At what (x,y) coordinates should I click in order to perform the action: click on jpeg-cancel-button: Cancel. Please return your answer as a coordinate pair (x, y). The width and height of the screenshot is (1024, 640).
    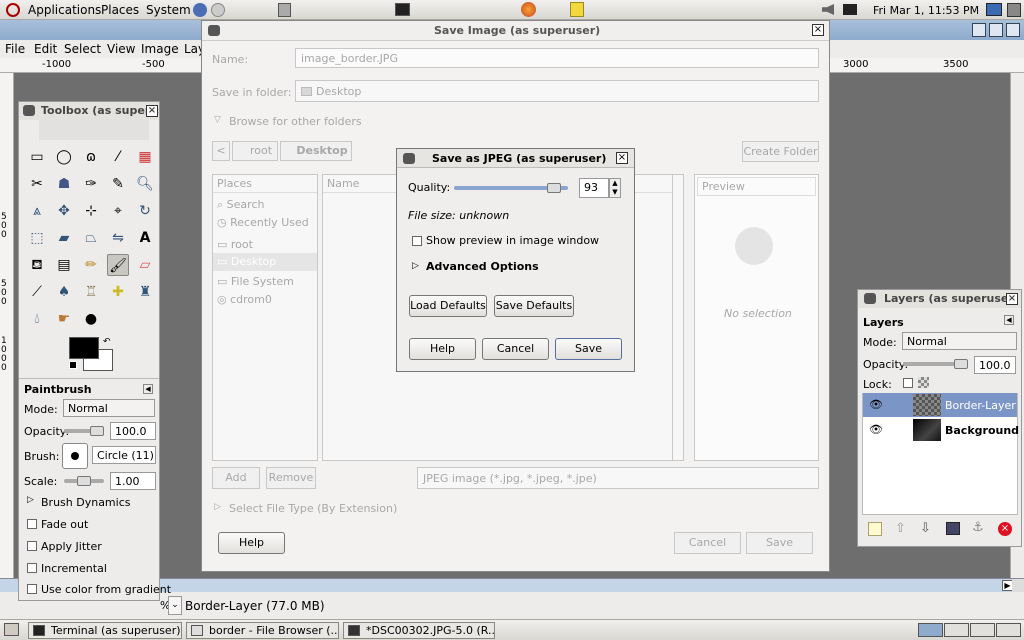
    Looking at the image, I should click on (515, 349).